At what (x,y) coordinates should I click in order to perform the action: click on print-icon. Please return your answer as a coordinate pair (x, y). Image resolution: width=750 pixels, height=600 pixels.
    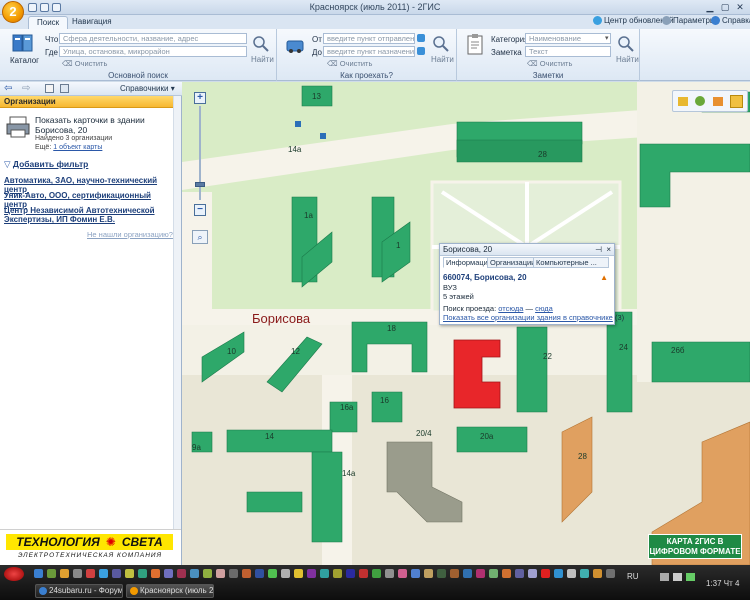
    Looking at the image, I should click on (49, 88).